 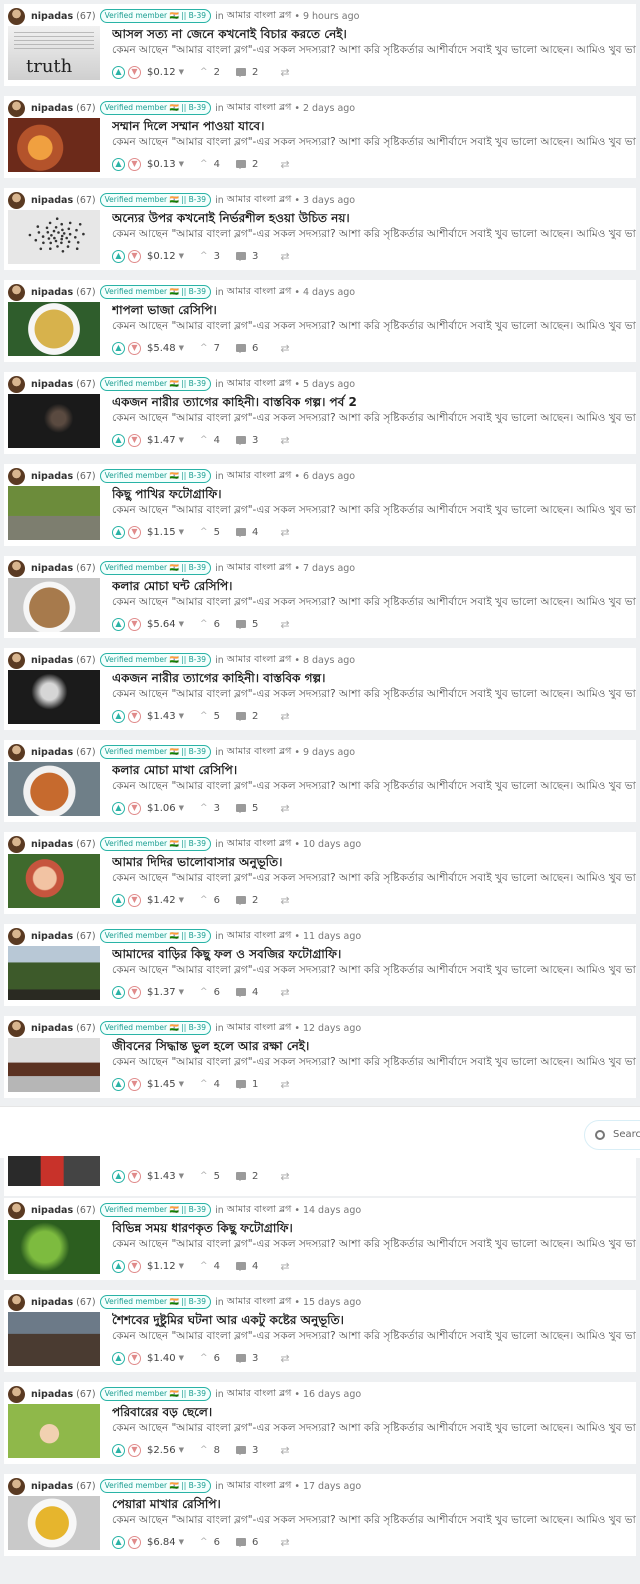 I want to click on payout-value: $1.40, so click(x=161, y=1358).